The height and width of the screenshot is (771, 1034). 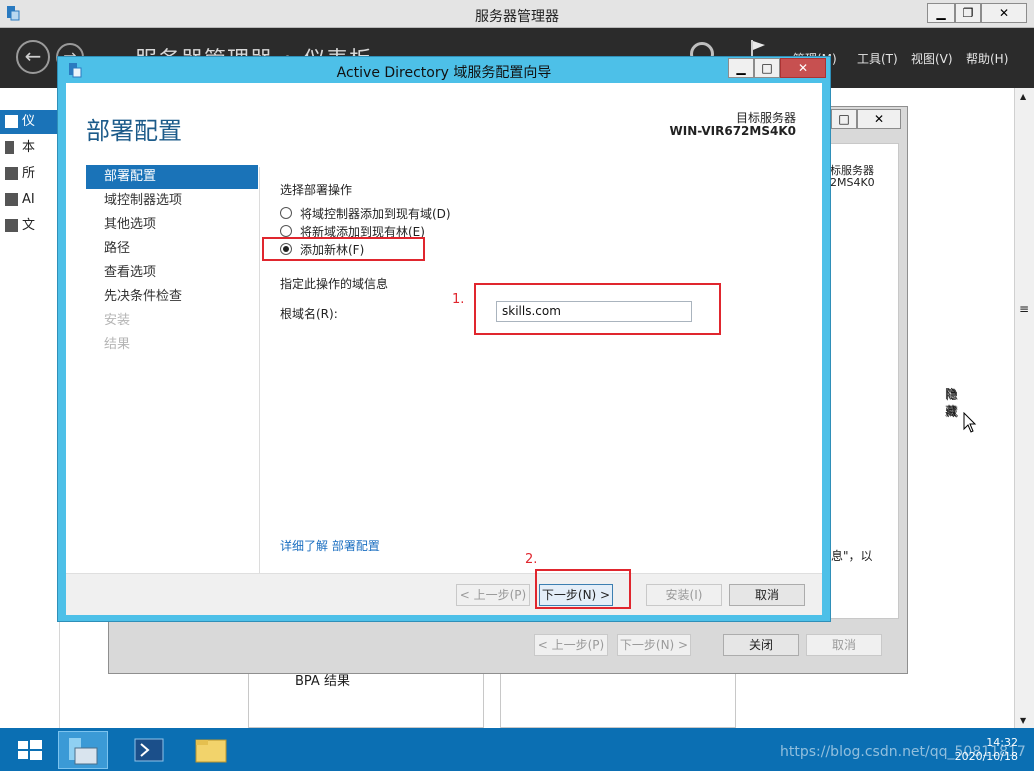 I want to click on root-domain-label: 根域名(R):, so click(x=309, y=314).